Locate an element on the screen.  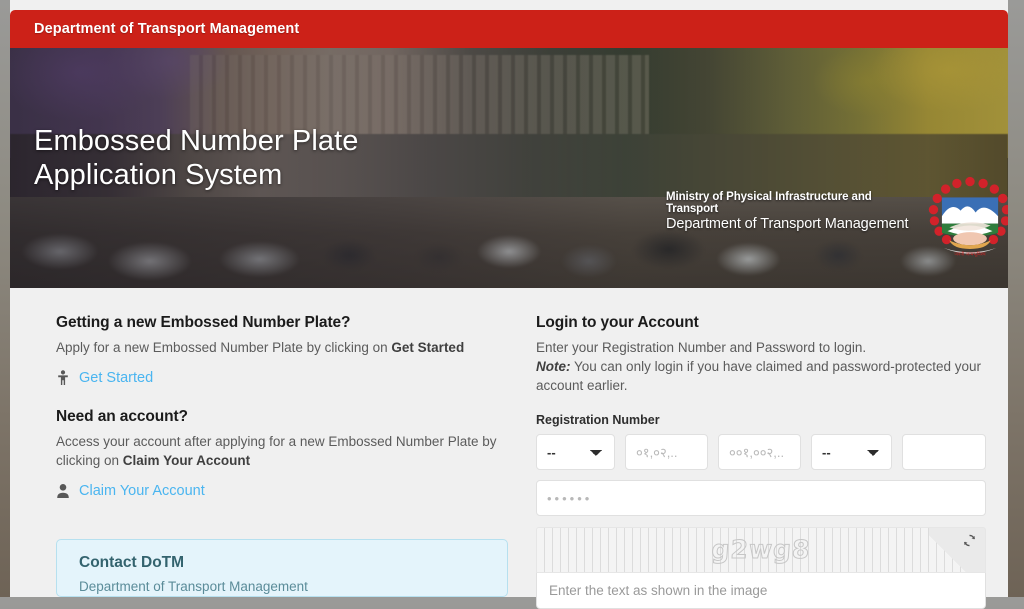
registration-number-row: -- -- is located at coordinates (761, 452).